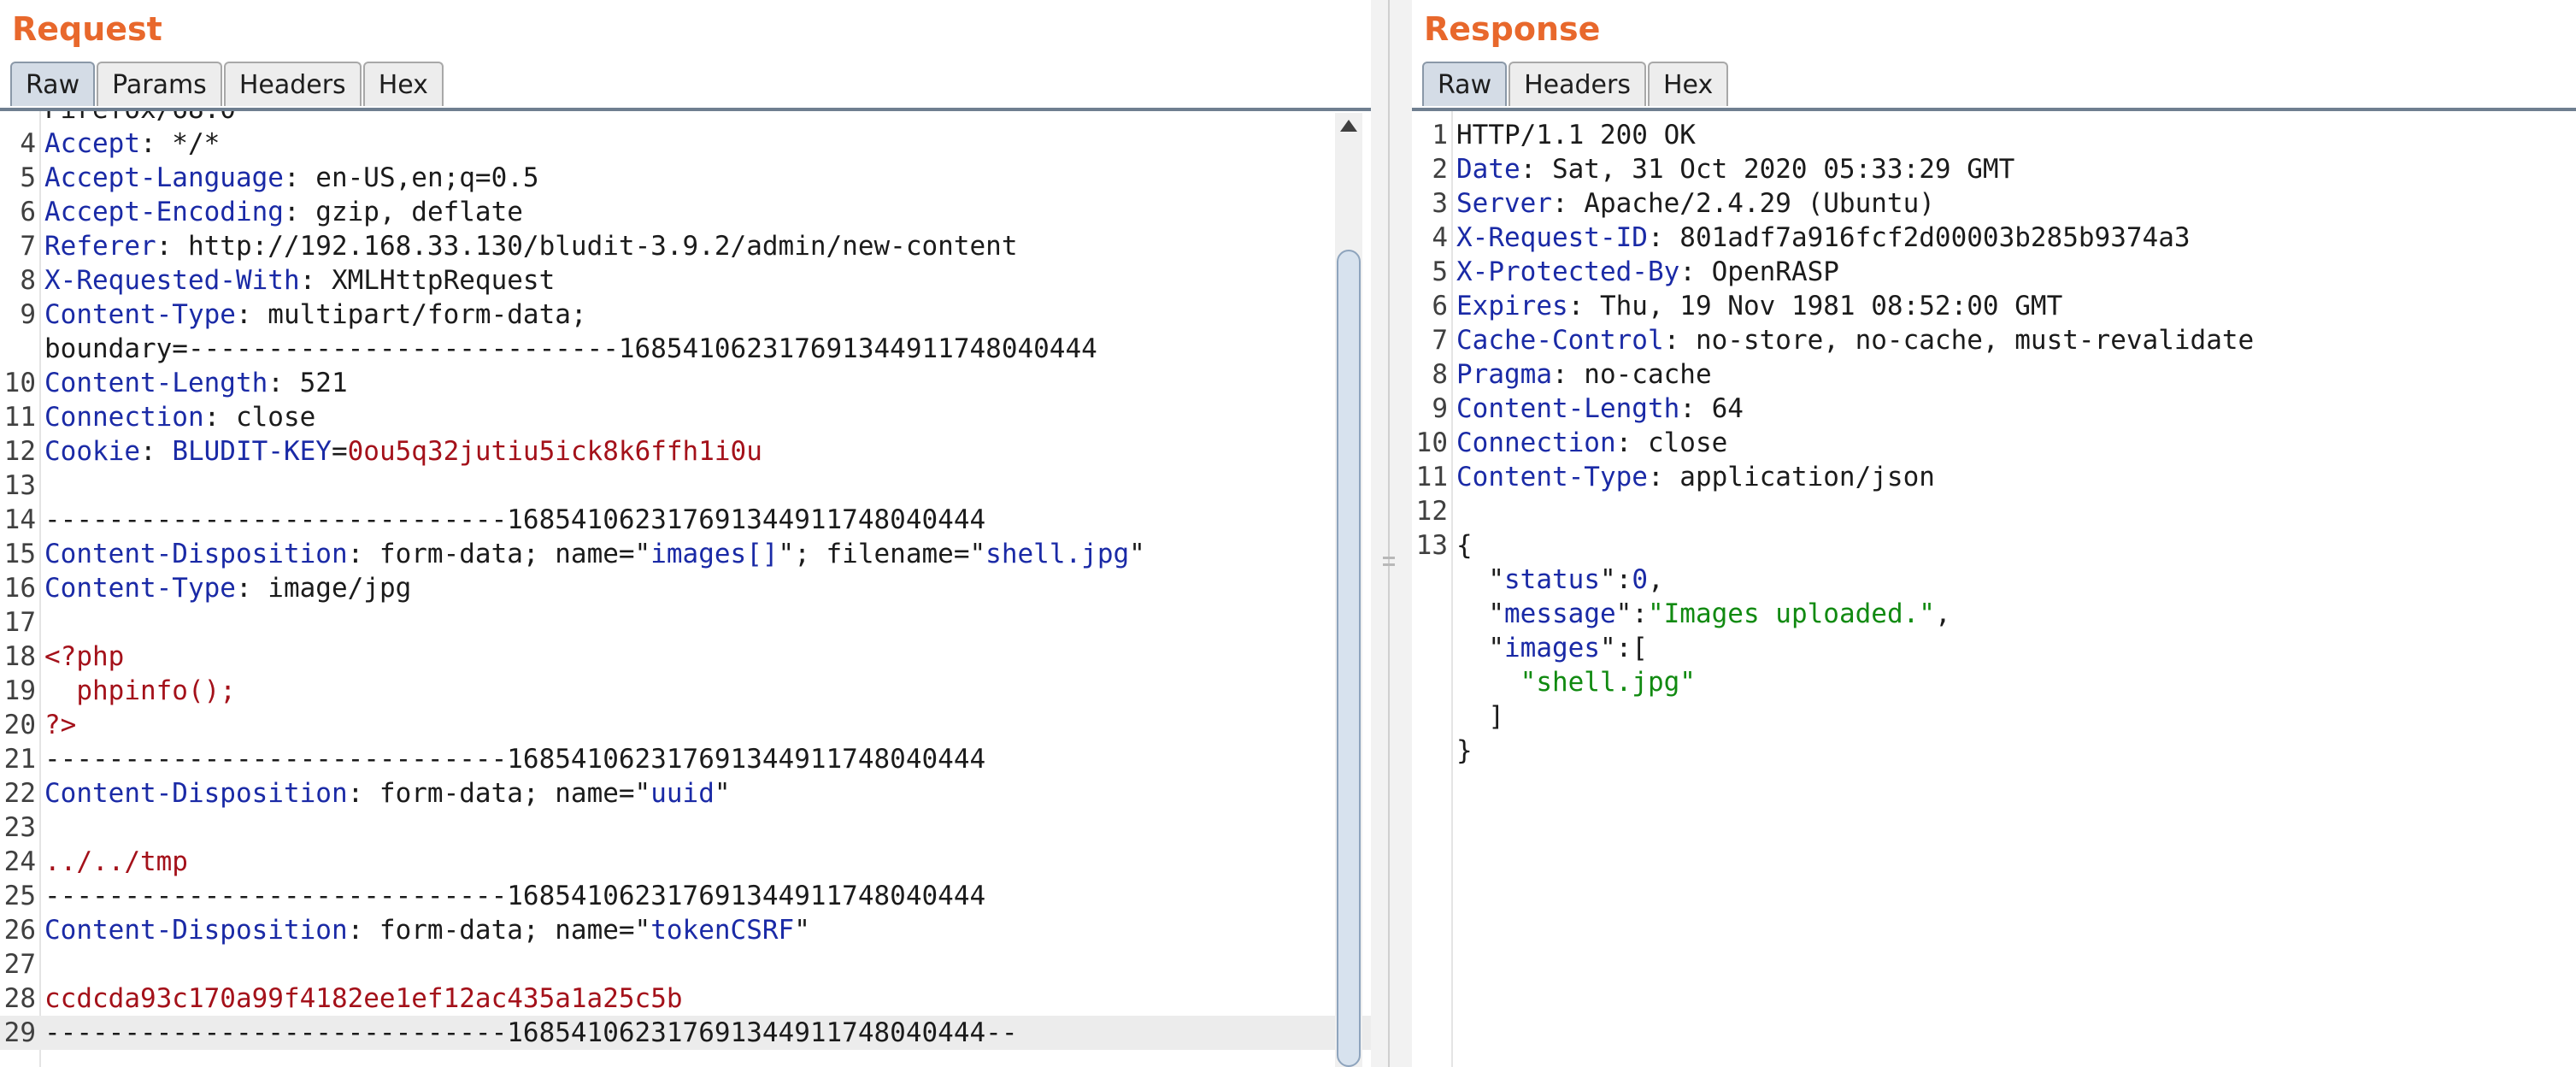 This screenshot has width=2576, height=1067. I want to click on line-text: Expires: Thu, 19 Nov 1981 08:52:00 GMT, so click(1759, 306).